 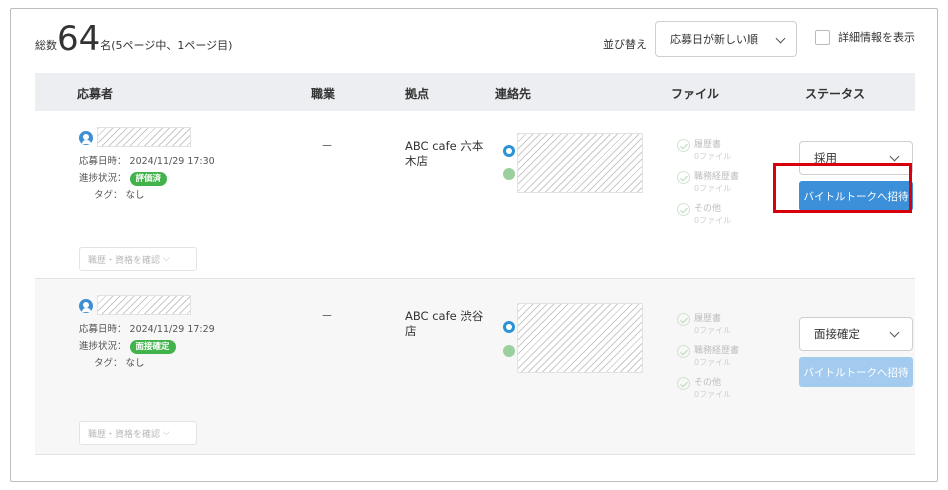 What do you see at coordinates (323, 94) in the screenshot?
I see `col-occupation: 職業` at bounding box center [323, 94].